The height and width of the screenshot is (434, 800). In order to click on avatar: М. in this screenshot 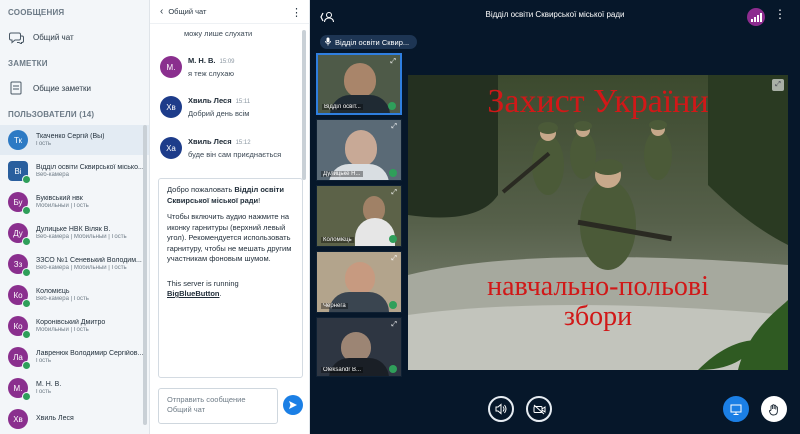, I will do `click(19, 389)`.